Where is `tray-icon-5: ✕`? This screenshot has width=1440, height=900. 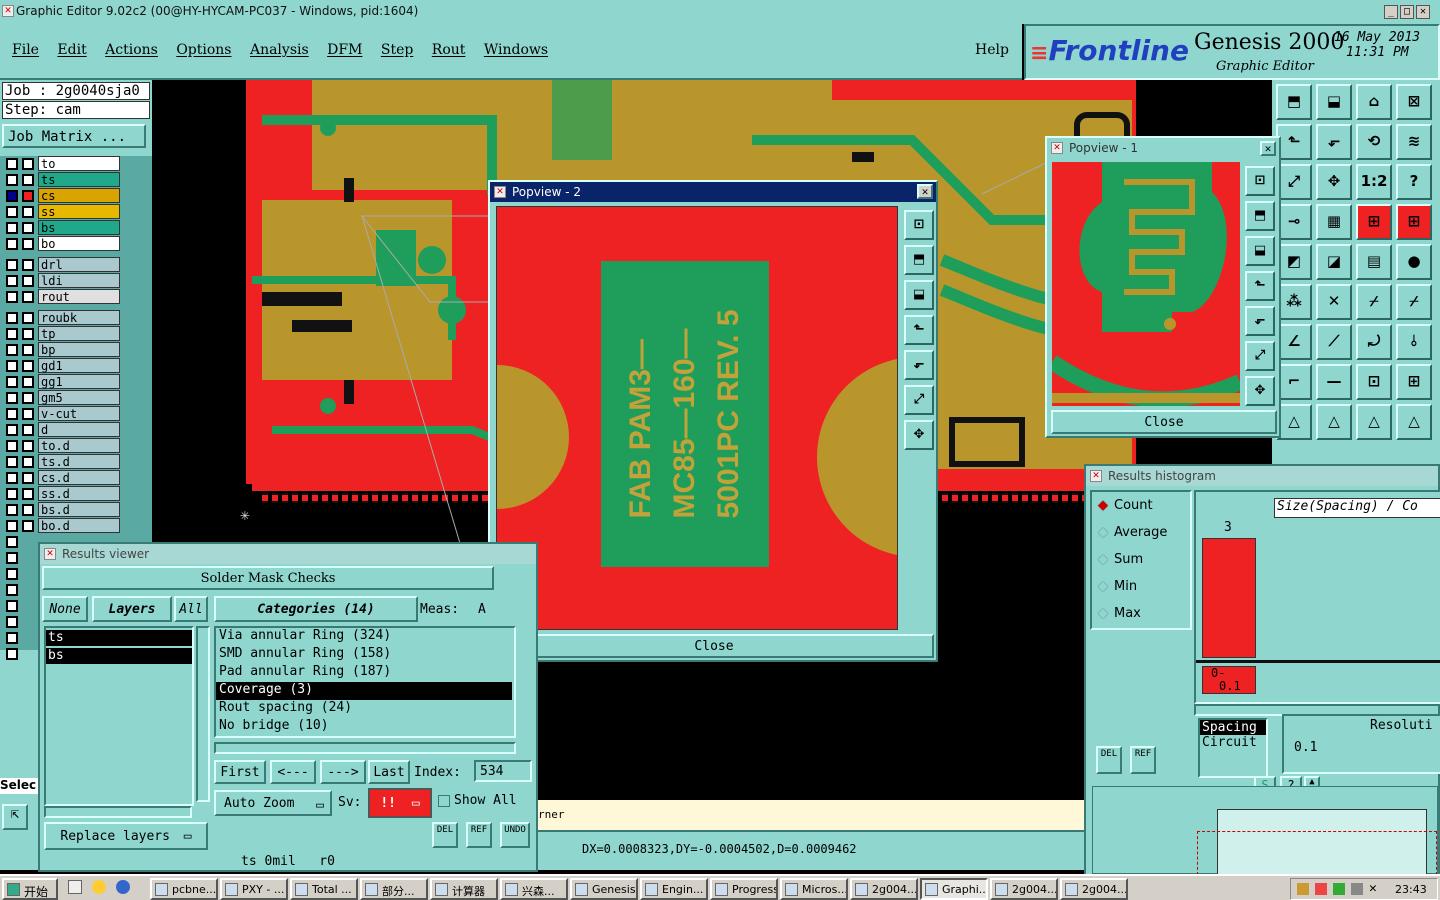
tray-icon-5: ✕ is located at coordinates (1373, 888).